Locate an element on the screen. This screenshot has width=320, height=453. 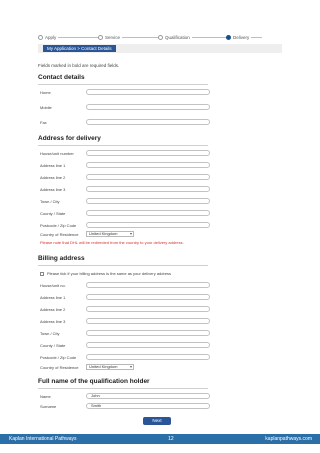
progress-steps: Apply Service Qualification Delivery is located at coordinates (160, 37).